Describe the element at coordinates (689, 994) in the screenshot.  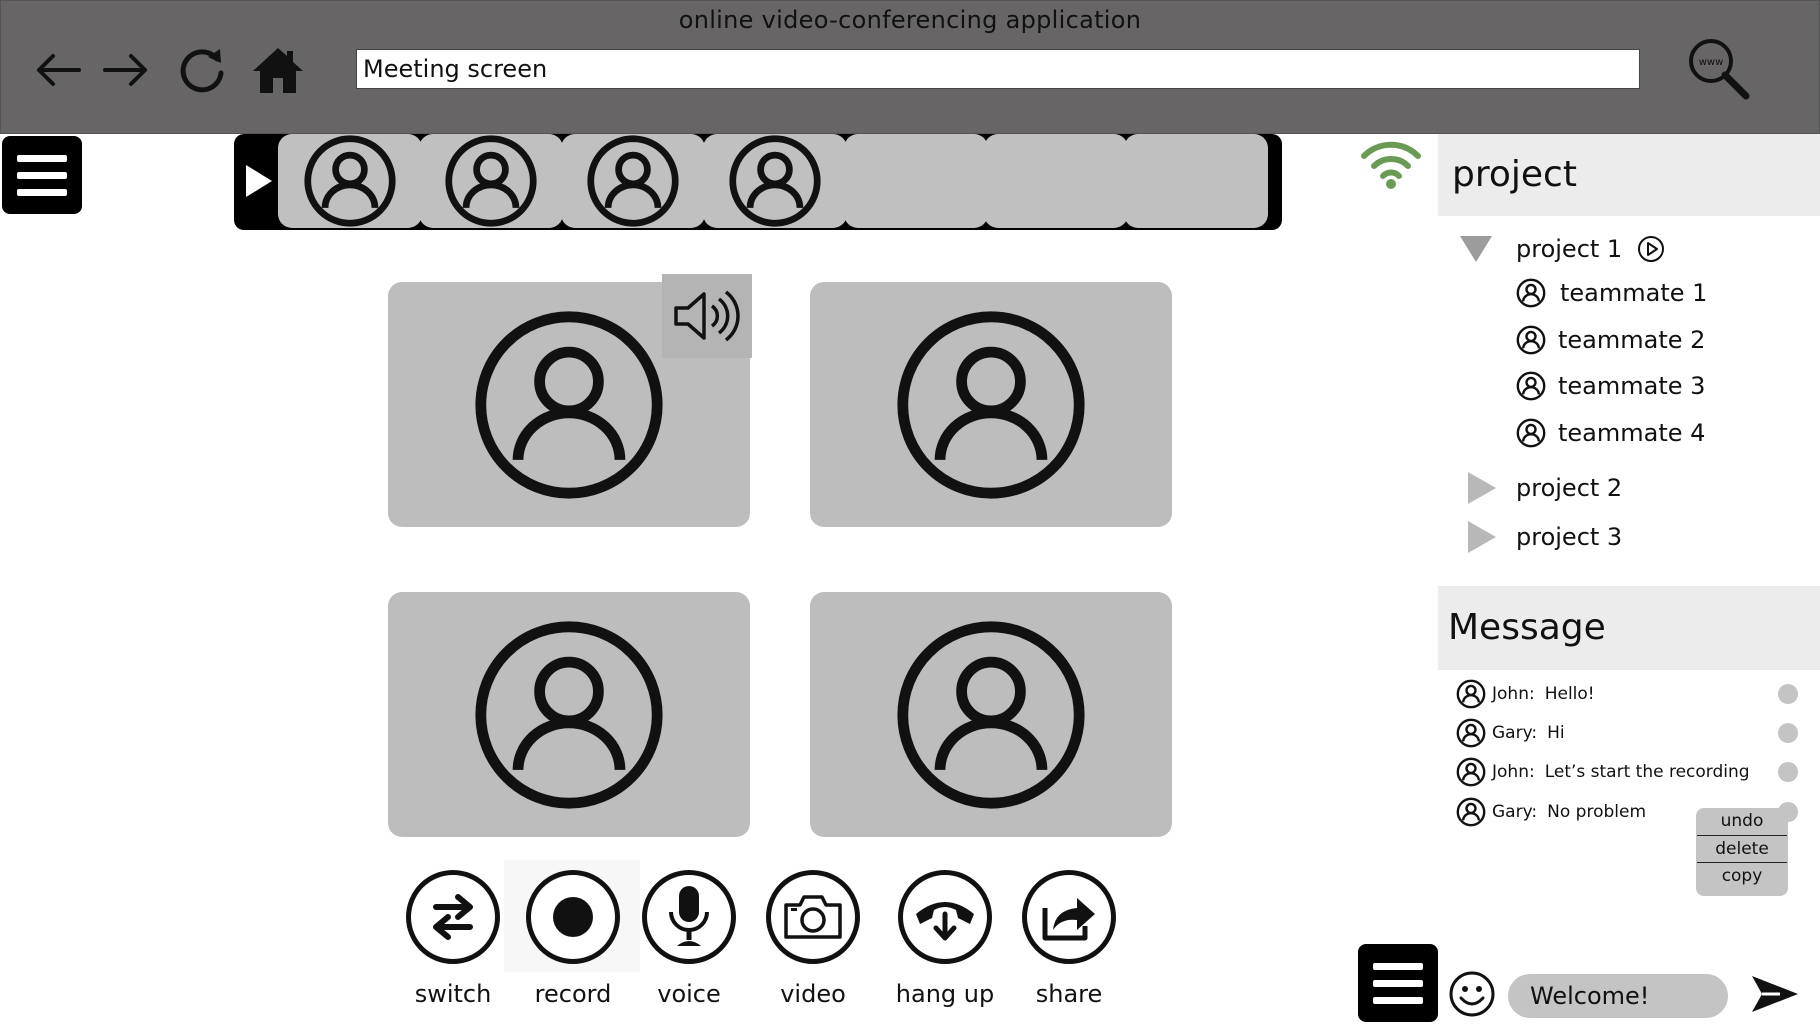
I see `voice-label: voice` at that location.